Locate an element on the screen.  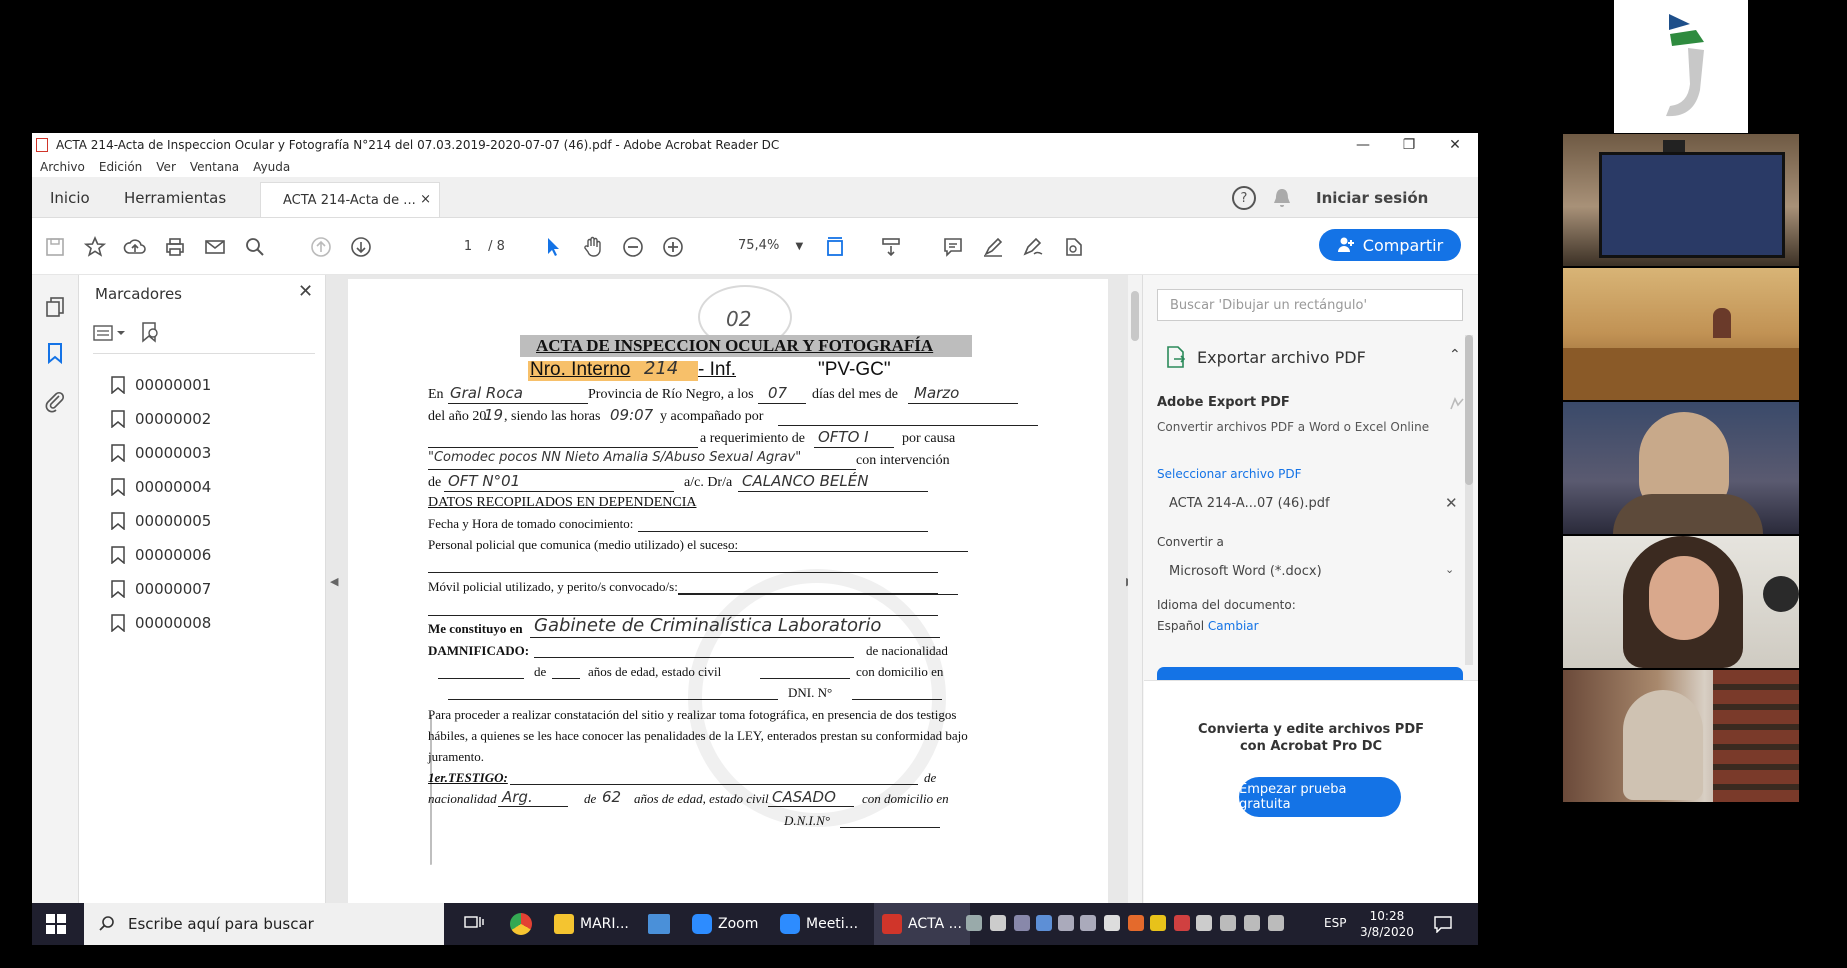
bookmark-item: 00000005 is located at coordinates (161, 521).